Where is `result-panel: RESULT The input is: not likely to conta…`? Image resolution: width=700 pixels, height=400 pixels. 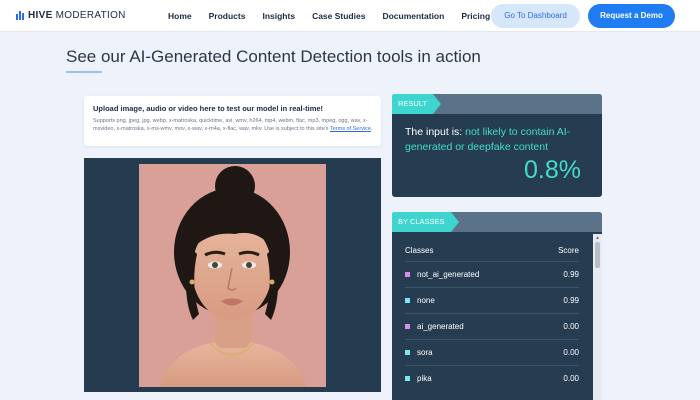
result-panel: RESULT The input is: not likely to conta… is located at coordinates (497, 145).